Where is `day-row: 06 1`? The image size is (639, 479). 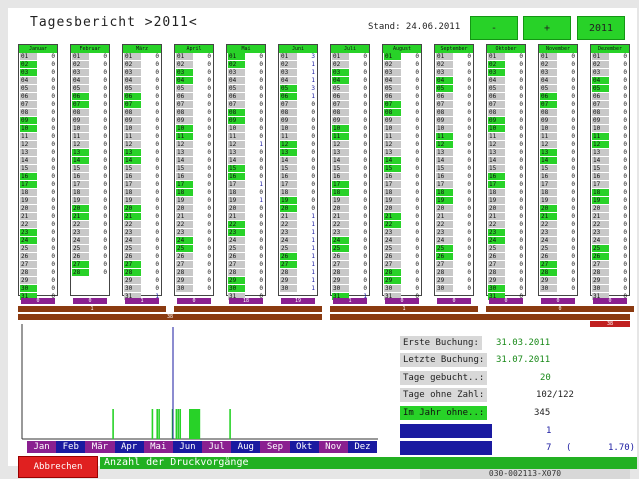 day-row: 06 1 is located at coordinates (298, 97).